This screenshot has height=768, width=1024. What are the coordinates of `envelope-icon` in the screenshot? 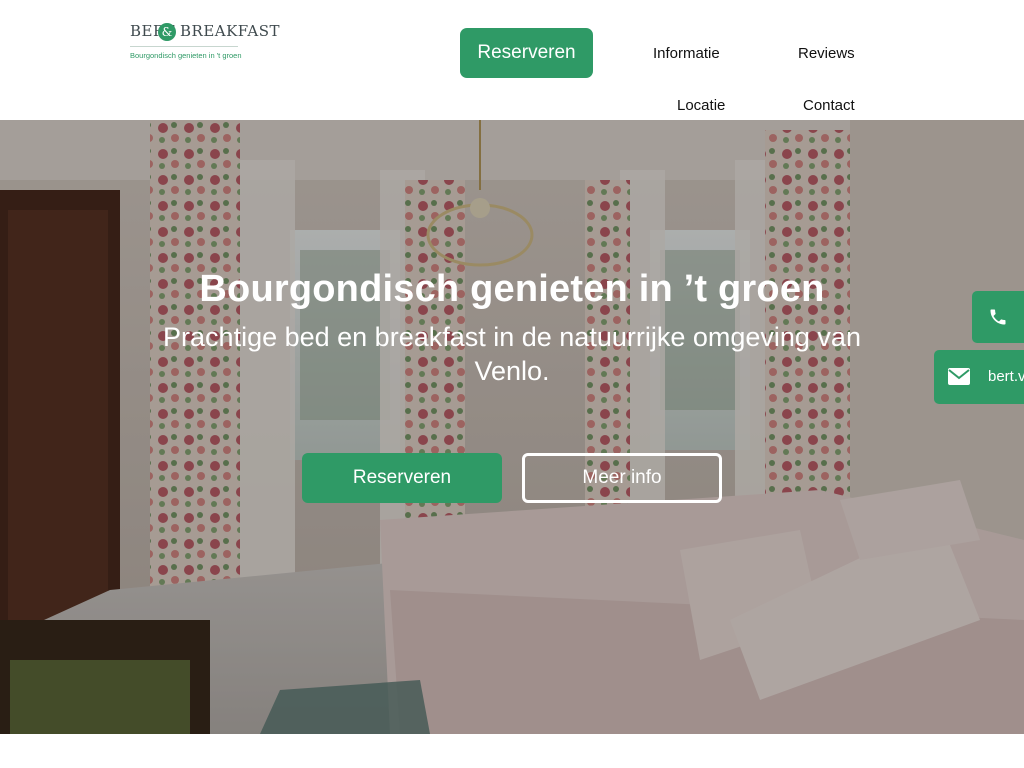 It's located at (959, 376).